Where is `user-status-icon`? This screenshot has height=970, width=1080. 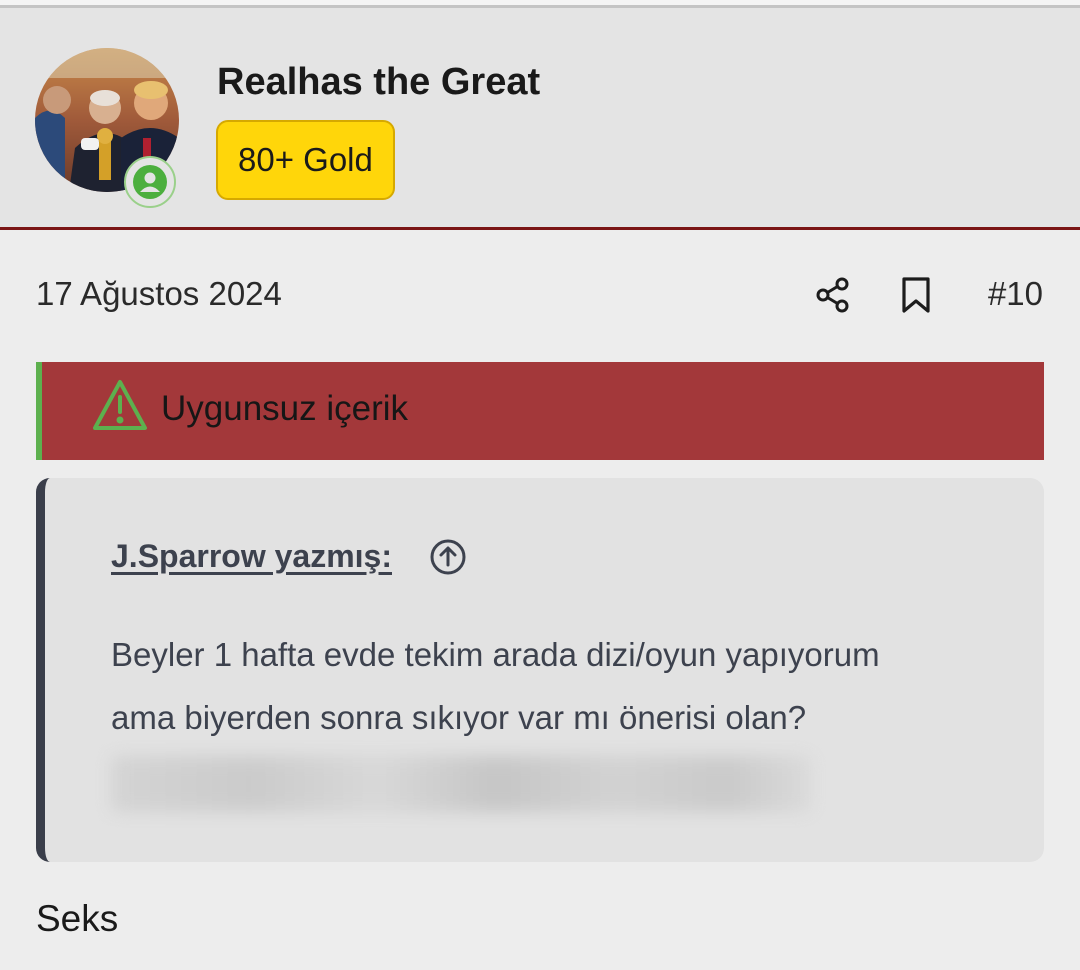 user-status-icon is located at coordinates (150, 182).